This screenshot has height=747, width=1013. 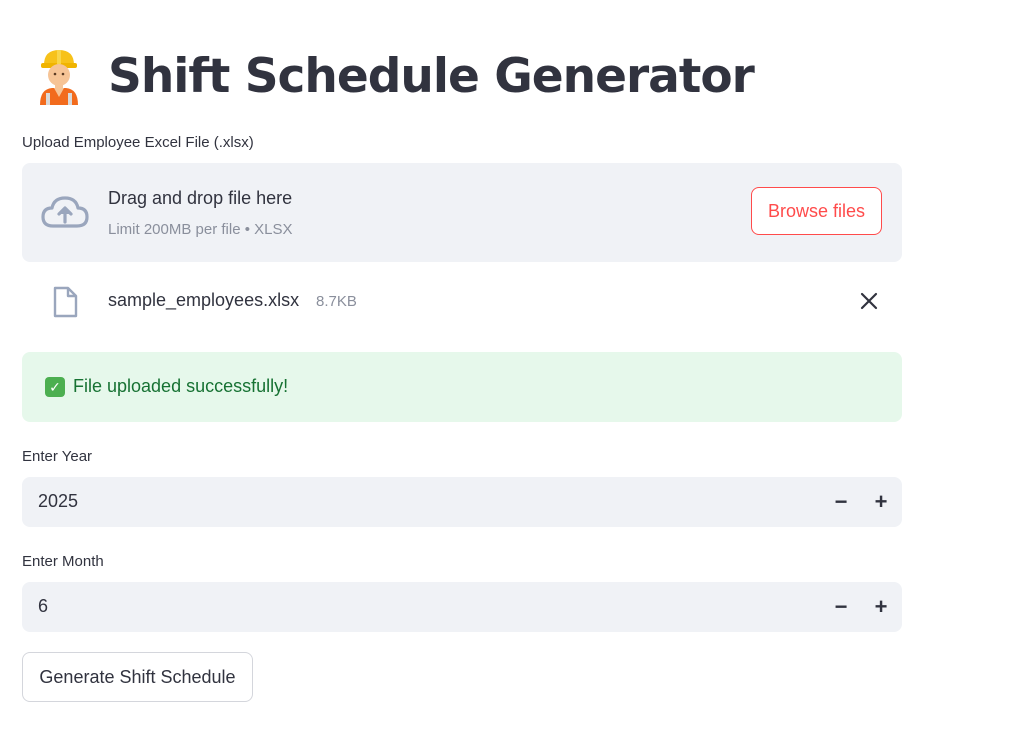 What do you see at coordinates (841, 607) in the screenshot?
I see `month-decrement-button: −` at bounding box center [841, 607].